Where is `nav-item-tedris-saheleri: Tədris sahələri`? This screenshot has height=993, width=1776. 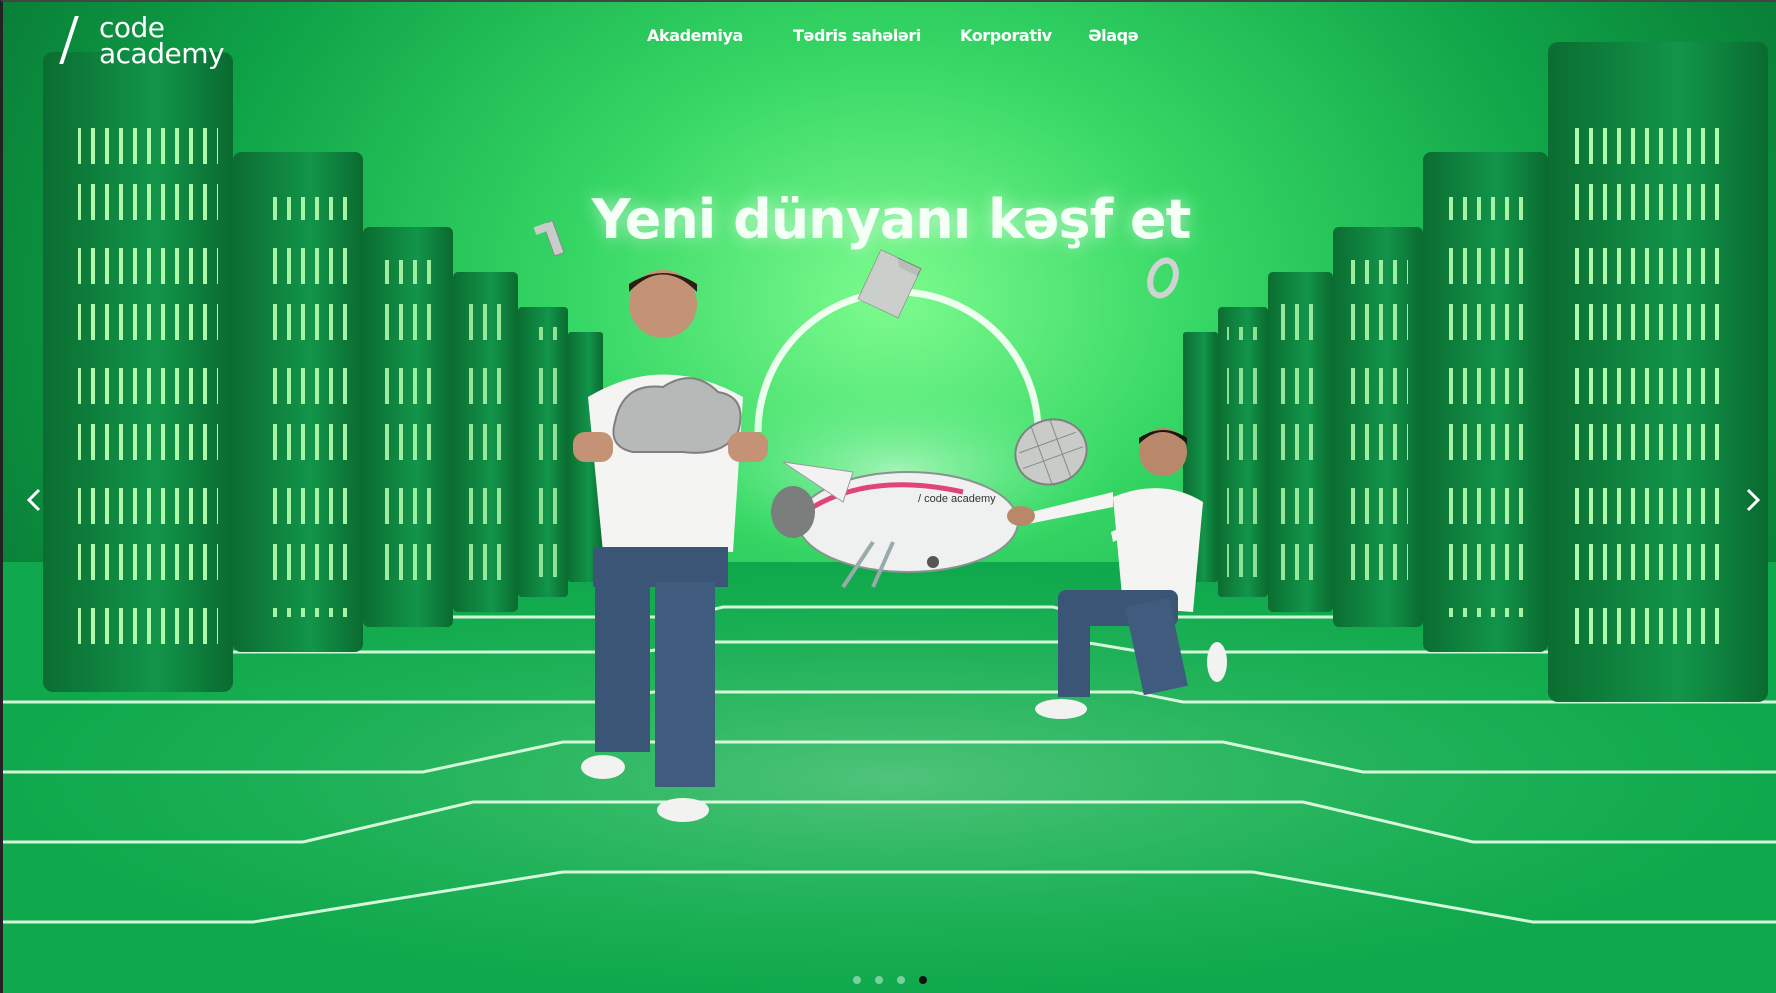
nav-item-tedris-saheleri: Tədris sahələri is located at coordinates (857, 35).